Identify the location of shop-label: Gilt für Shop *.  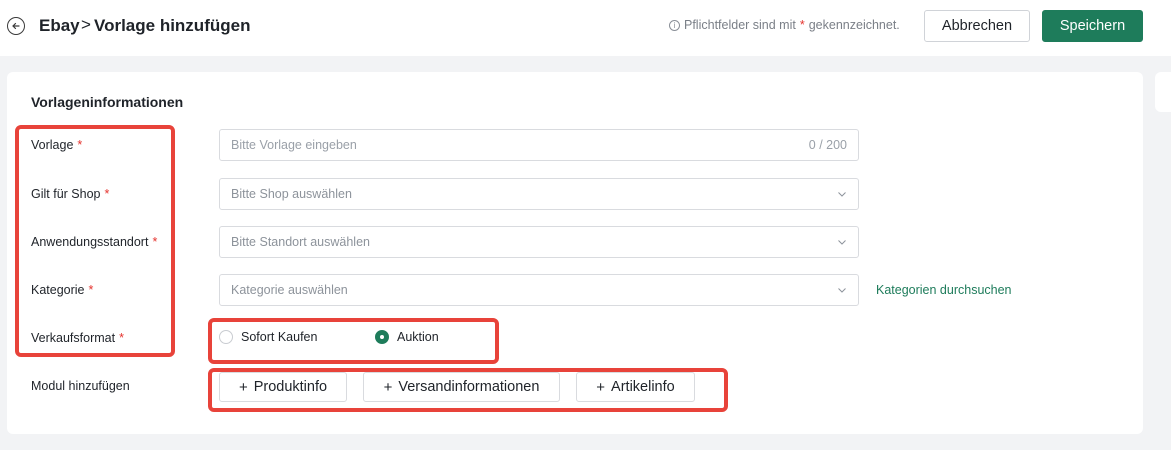
(70, 194).